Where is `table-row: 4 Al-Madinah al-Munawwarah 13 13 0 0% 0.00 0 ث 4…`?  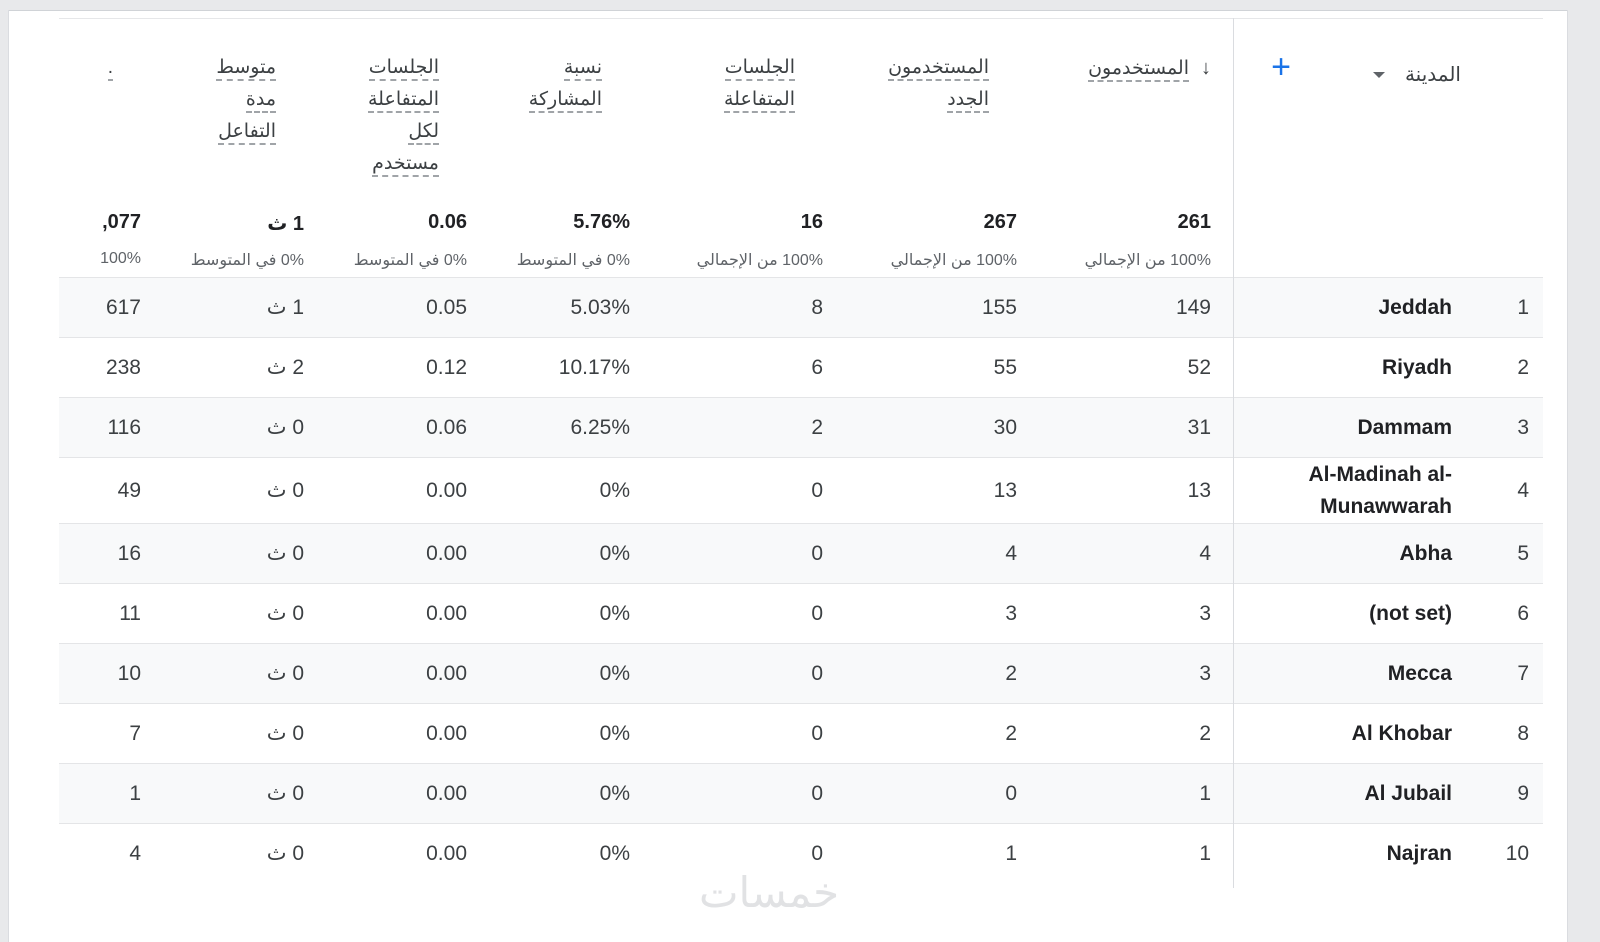
table-row: 4 Al-Madinah al-Munawwarah 13 13 0 0% 0.00 0 ث 4… is located at coordinates (801, 490).